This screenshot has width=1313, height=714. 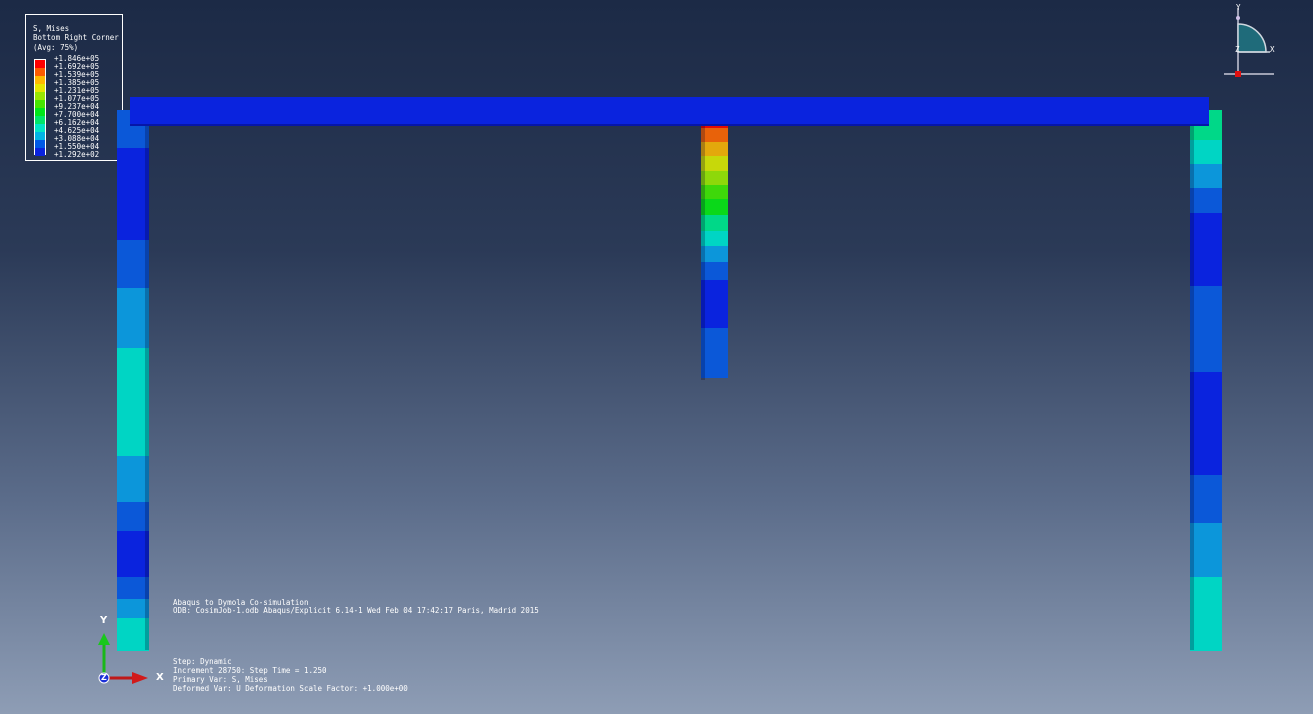 I want to click on triad-y-label: Y, so click(x=104, y=620).